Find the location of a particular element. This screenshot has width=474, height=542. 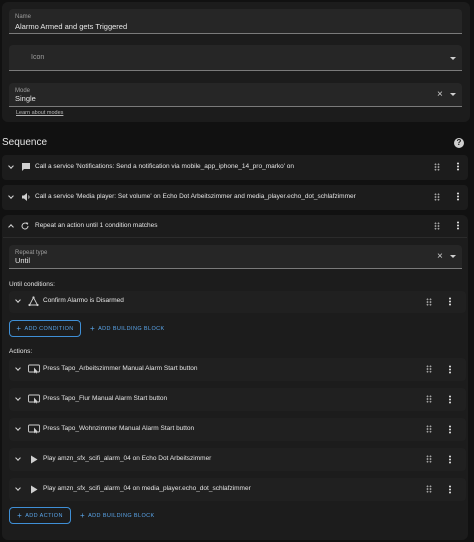

icon-picker-label: Icon is located at coordinates (38, 57).